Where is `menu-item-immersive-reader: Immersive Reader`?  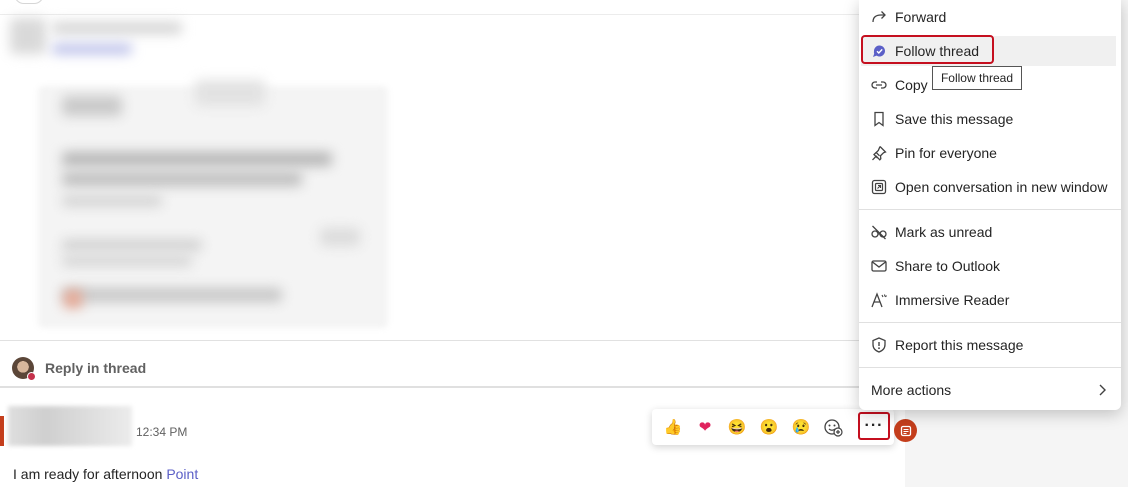
menu-item-immersive-reader: Immersive Reader is located at coordinates (990, 300).